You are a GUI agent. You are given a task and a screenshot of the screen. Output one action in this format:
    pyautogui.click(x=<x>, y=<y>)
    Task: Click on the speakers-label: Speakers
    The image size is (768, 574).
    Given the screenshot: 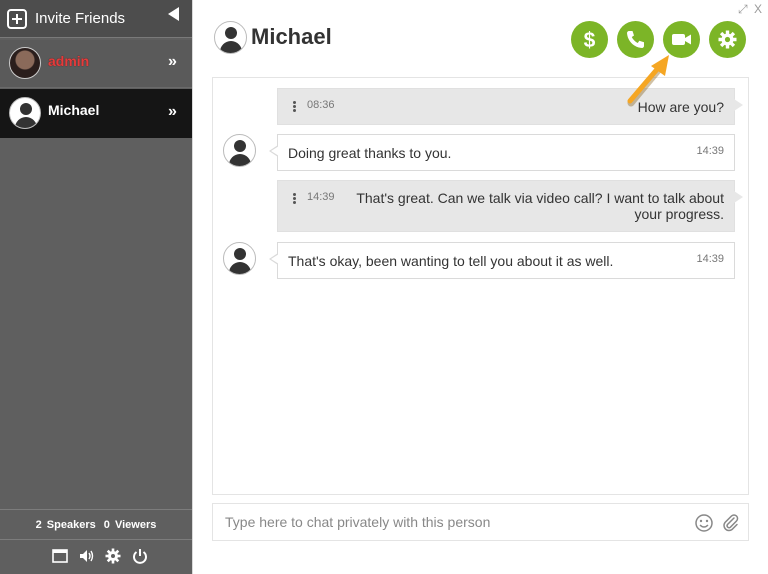 What is the action you would take?
    pyautogui.click(x=71, y=525)
    